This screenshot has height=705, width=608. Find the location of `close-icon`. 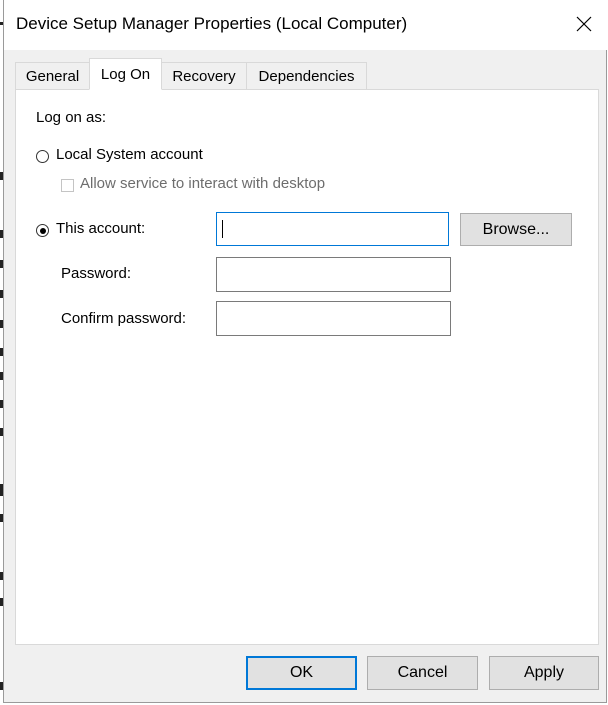

close-icon is located at coordinates (584, 24).